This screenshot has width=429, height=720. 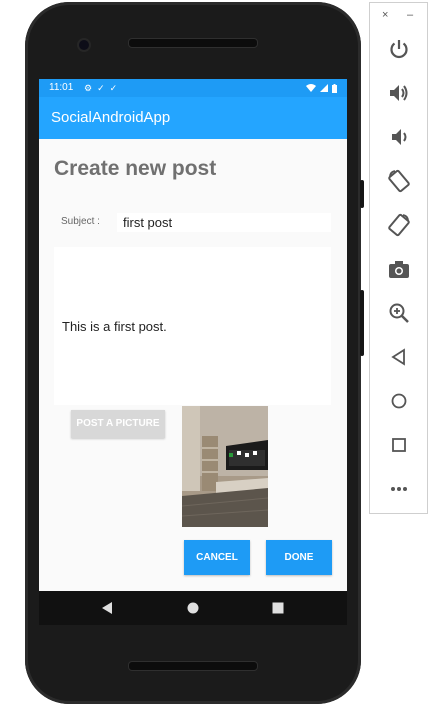 I want to click on volume-down-icon, so click(x=399, y=137).